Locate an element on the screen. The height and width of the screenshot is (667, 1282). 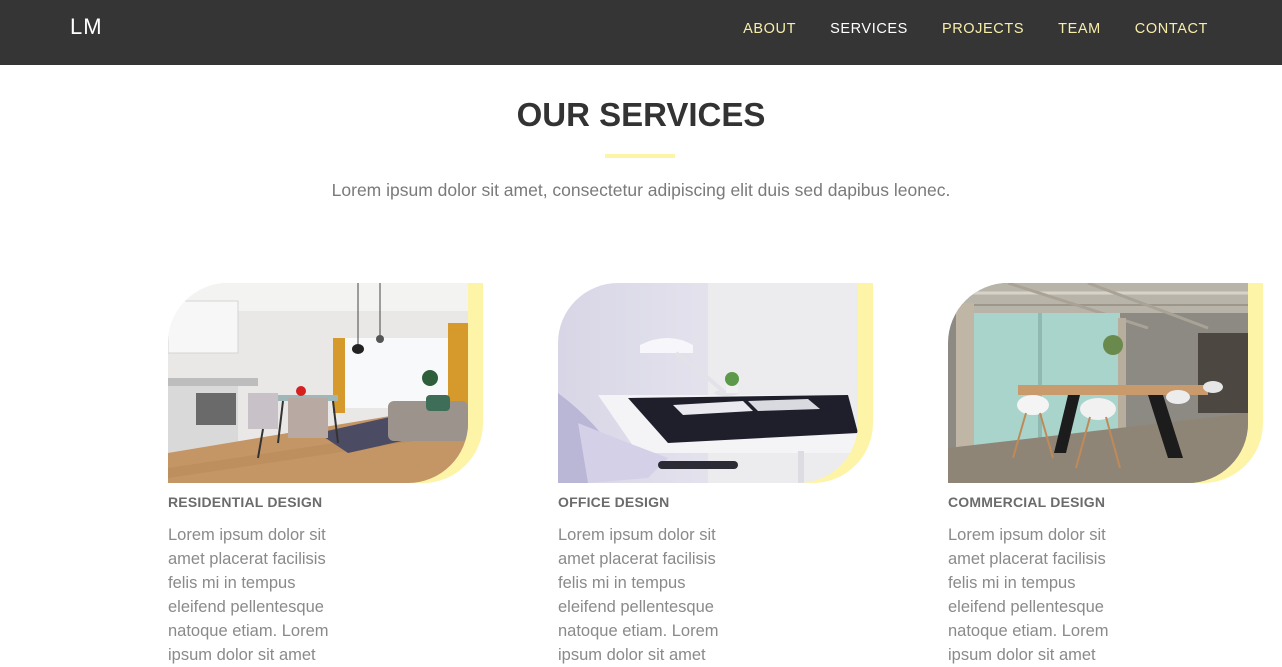
main-nav: ABOUT SERVICES PROJECTS TEAM CONTACT is located at coordinates (958, 29).